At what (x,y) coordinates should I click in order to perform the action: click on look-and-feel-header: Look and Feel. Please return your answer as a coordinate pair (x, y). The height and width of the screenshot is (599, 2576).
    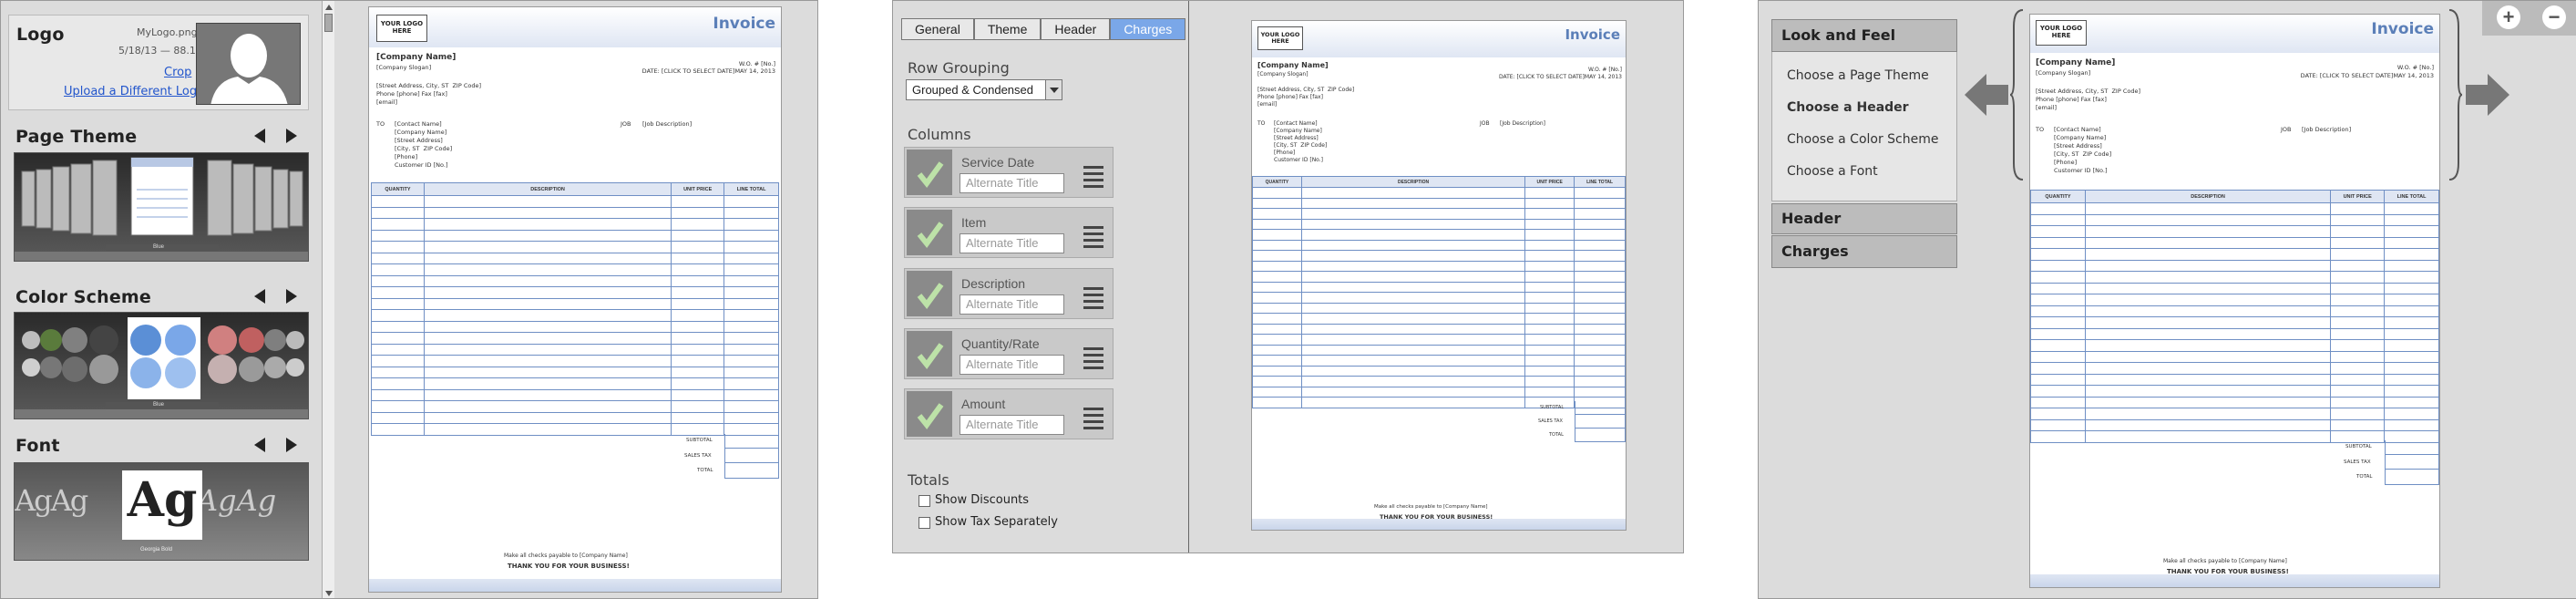
    Looking at the image, I should click on (1864, 35).